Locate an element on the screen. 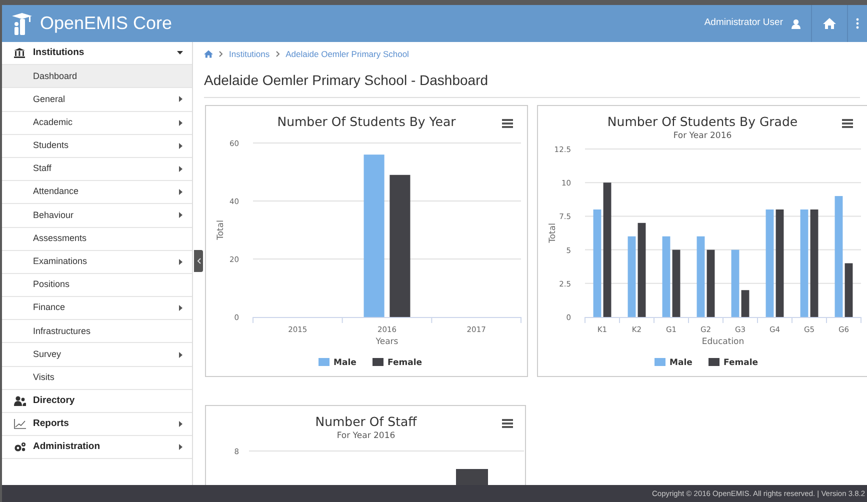  menu-item: Dashboard is located at coordinates (97, 76).